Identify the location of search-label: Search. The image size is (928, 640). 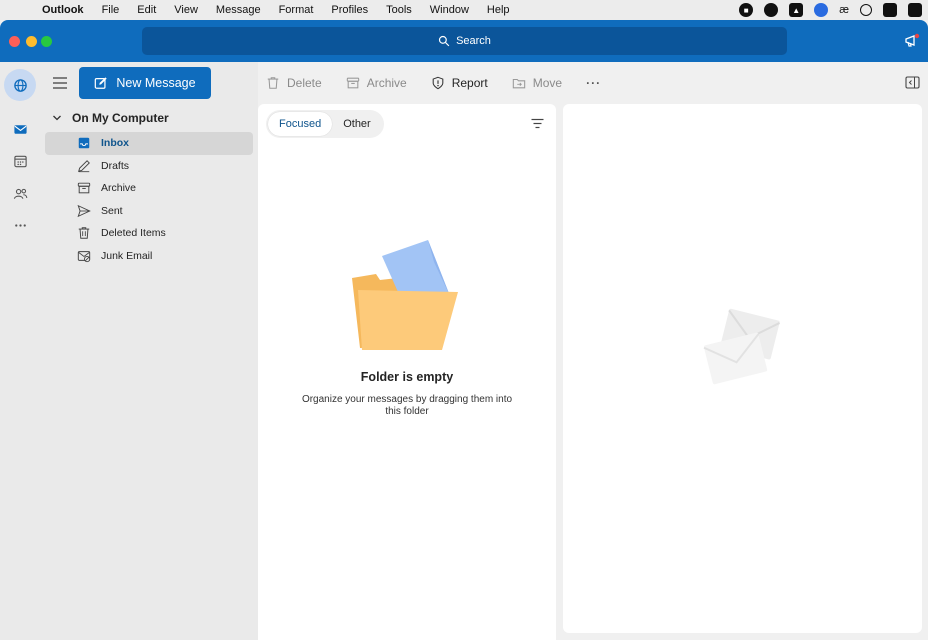
(473, 41).